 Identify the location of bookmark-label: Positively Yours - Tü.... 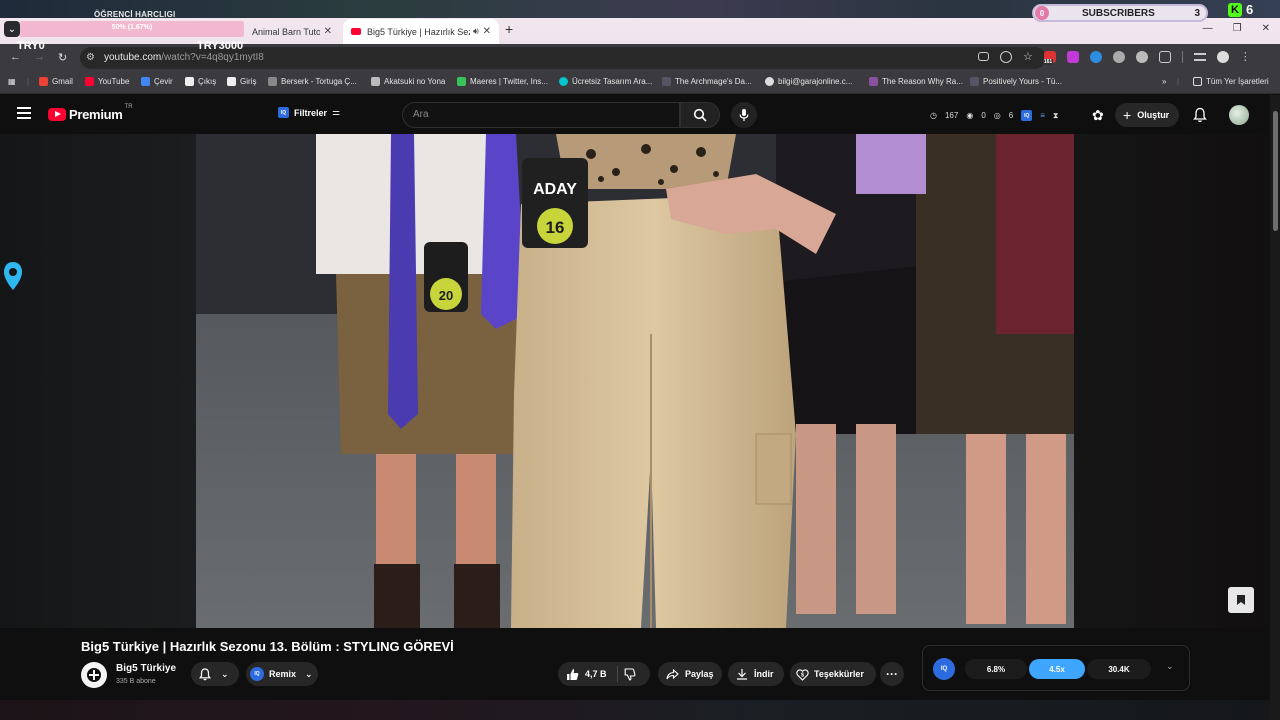
(1022, 81).